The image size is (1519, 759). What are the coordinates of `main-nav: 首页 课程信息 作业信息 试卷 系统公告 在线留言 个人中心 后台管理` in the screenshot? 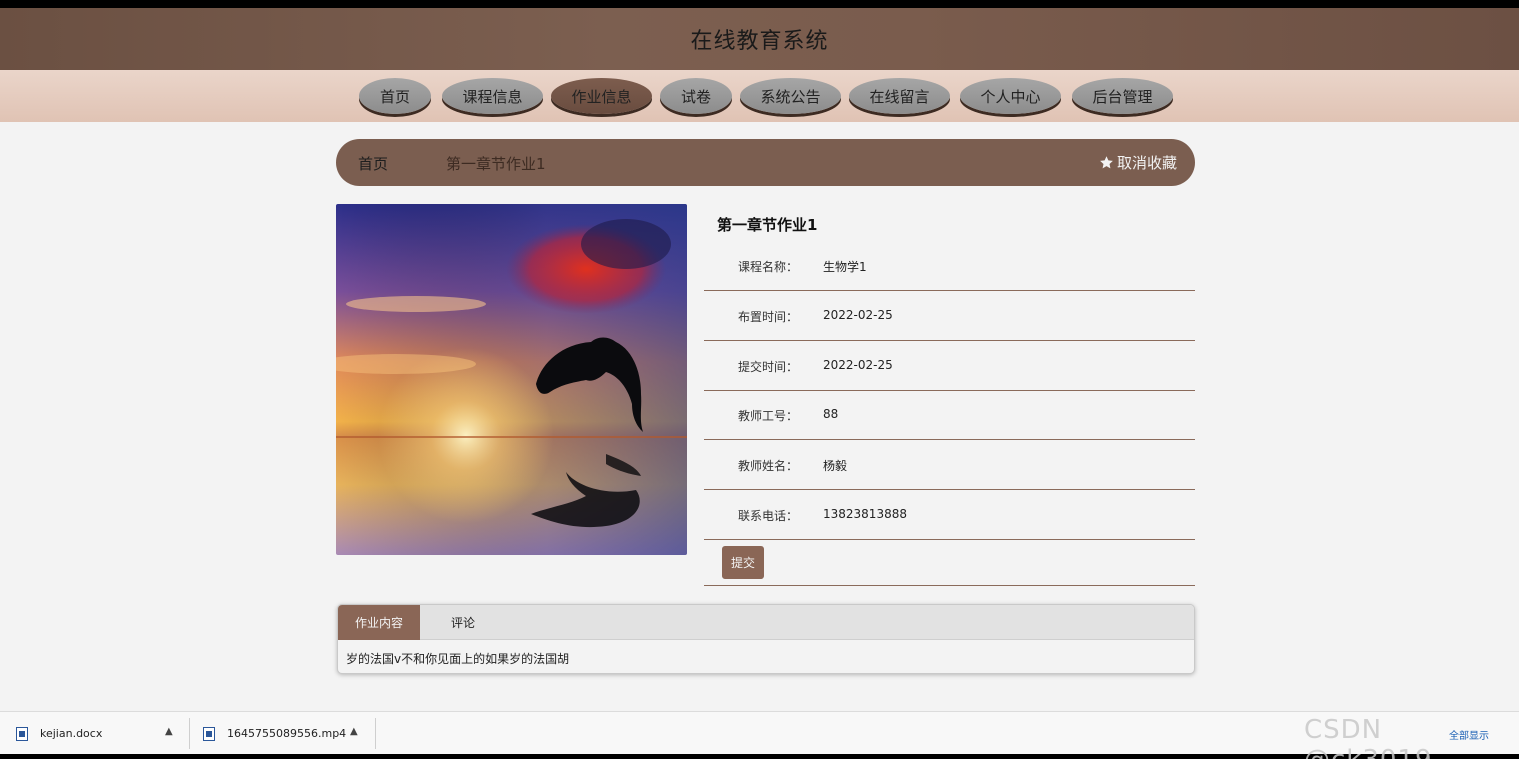 It's located at (759, 96).